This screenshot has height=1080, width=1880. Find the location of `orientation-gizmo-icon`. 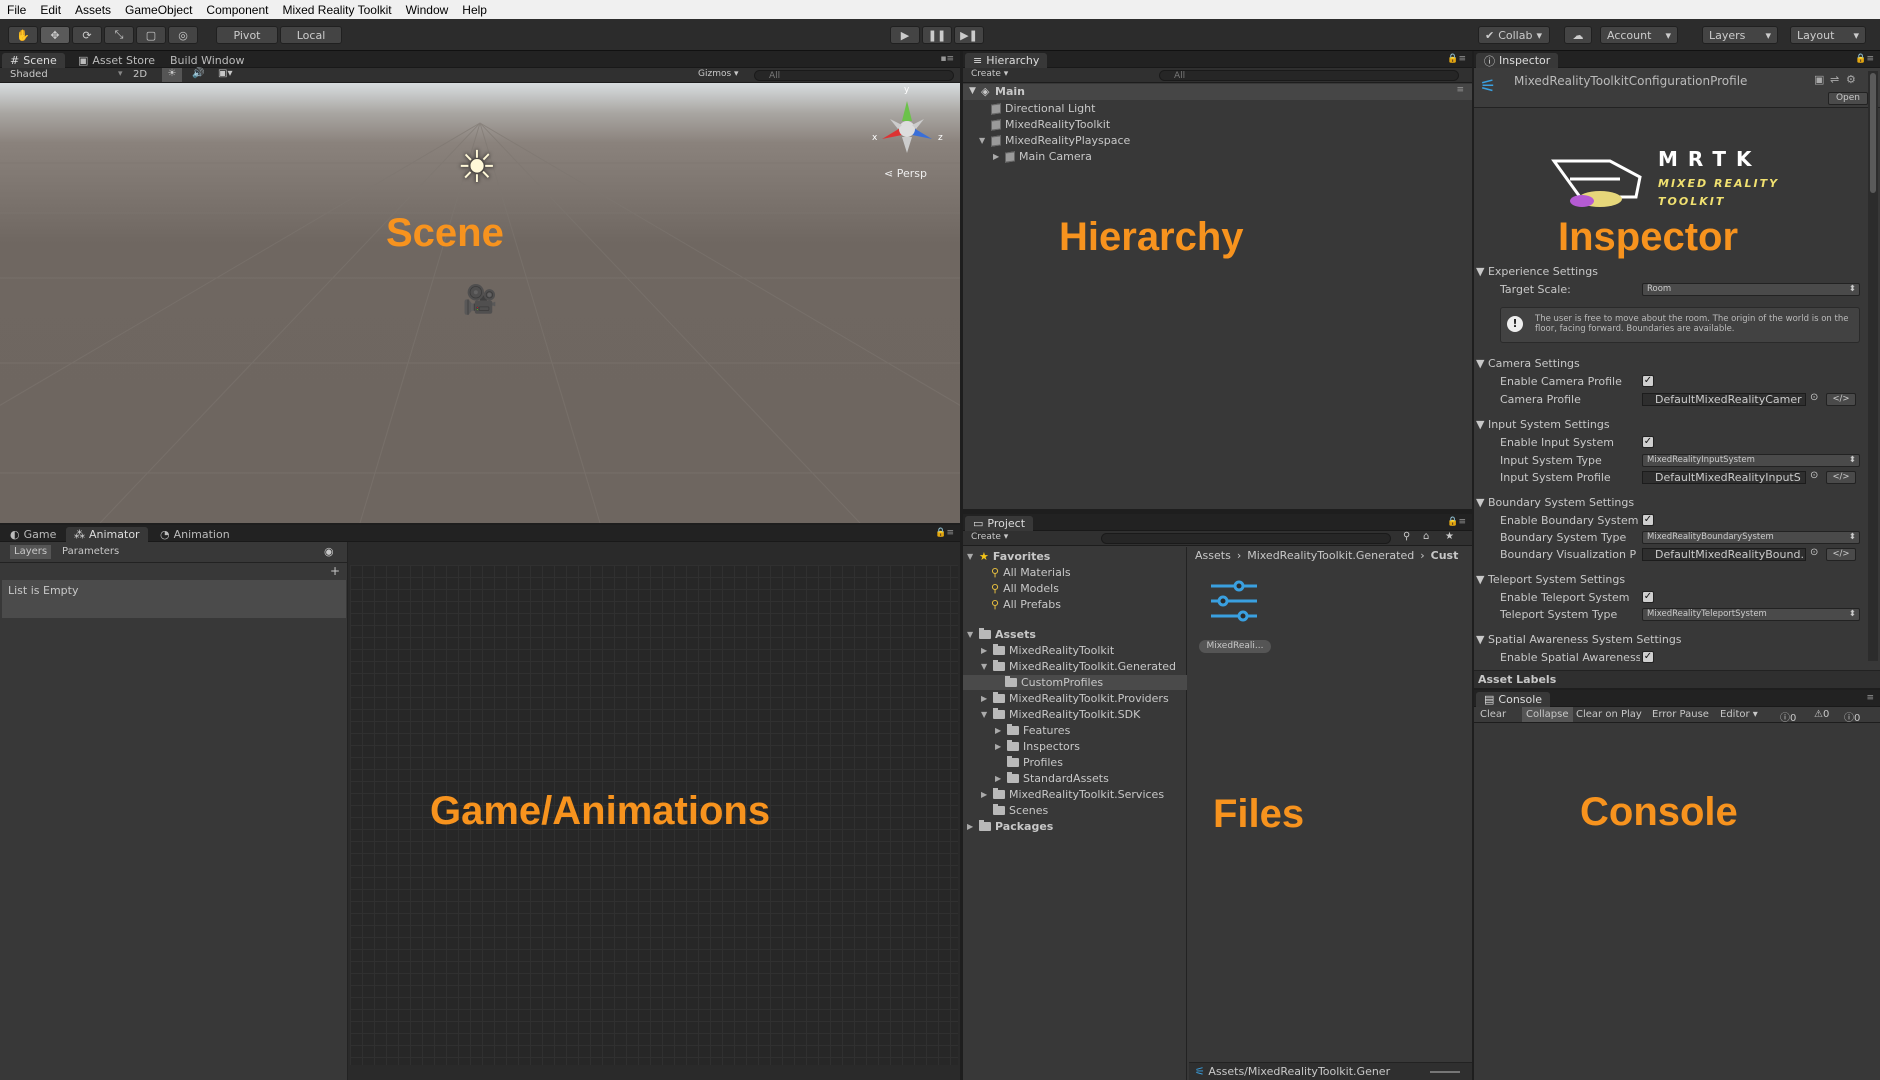

orientation-gizmo-icon is located at coordinates (907, 126).